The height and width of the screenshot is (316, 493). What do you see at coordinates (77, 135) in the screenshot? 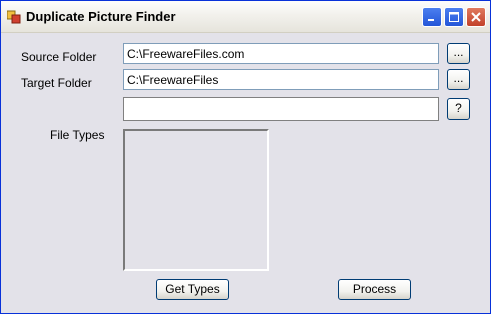
I see `file-types-label: File Types` at bounding box center [77, 135].